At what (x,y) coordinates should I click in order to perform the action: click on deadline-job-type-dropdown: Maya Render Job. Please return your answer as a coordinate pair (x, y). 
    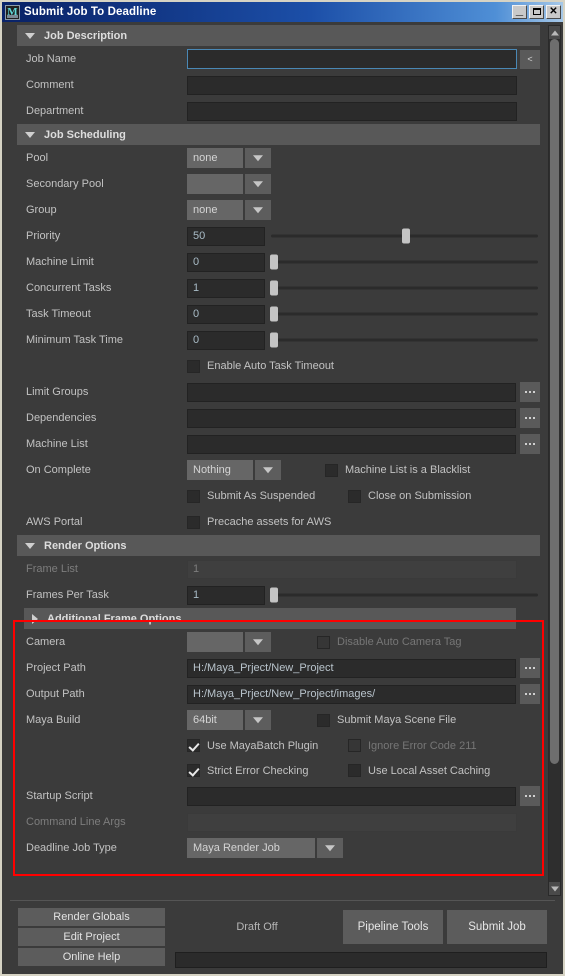
    Looking at the image, I should click on (265, 848).